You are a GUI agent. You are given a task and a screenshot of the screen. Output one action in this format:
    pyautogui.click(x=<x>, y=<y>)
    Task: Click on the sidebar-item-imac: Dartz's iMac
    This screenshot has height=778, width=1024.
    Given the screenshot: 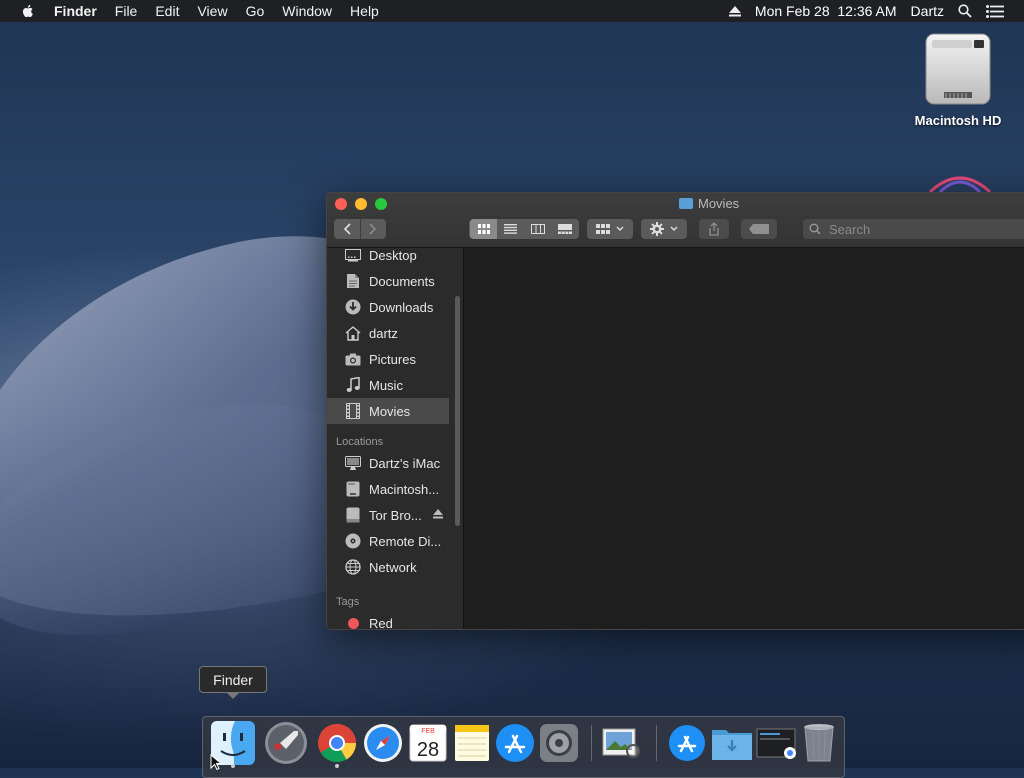 What is the action you would take?
    pyautogui.click(x=395, y=463)
    